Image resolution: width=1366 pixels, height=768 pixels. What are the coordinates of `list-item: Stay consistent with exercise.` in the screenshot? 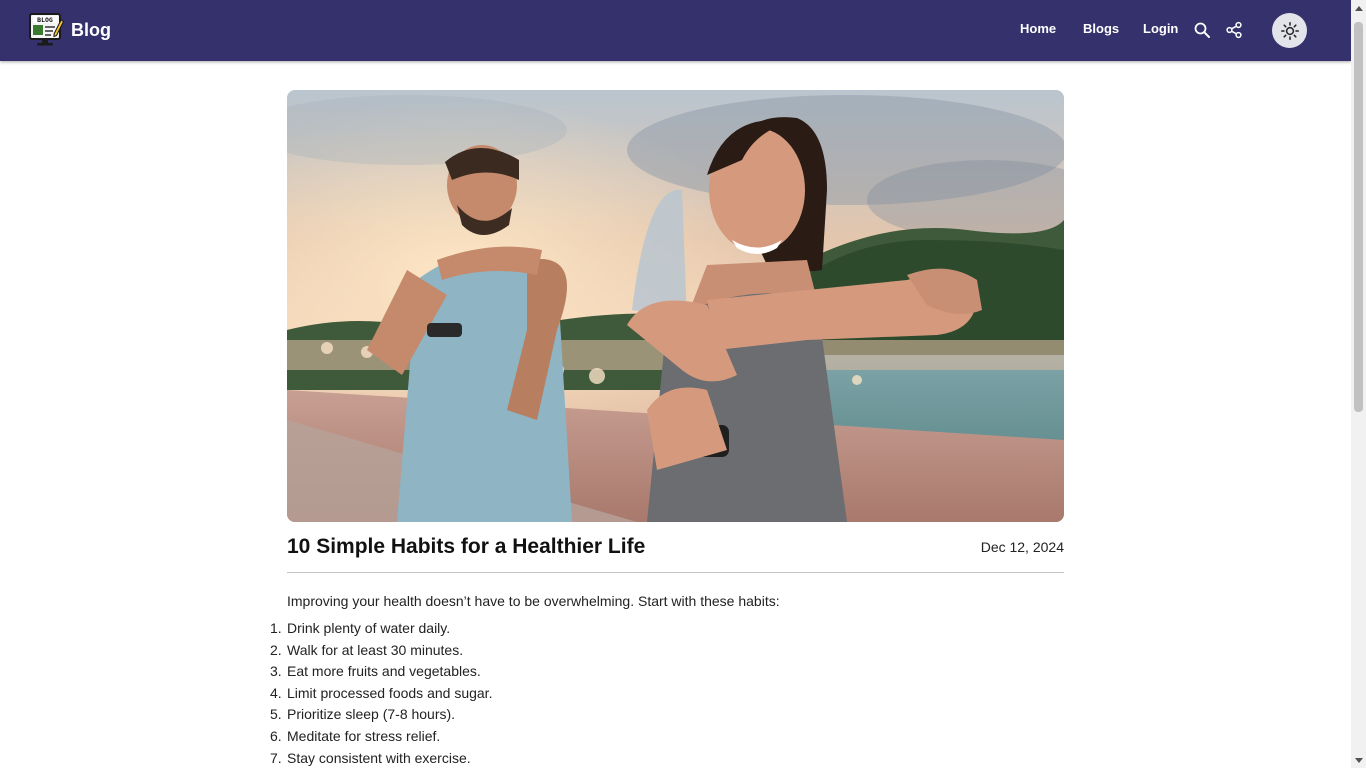 It's located at (370, 757).